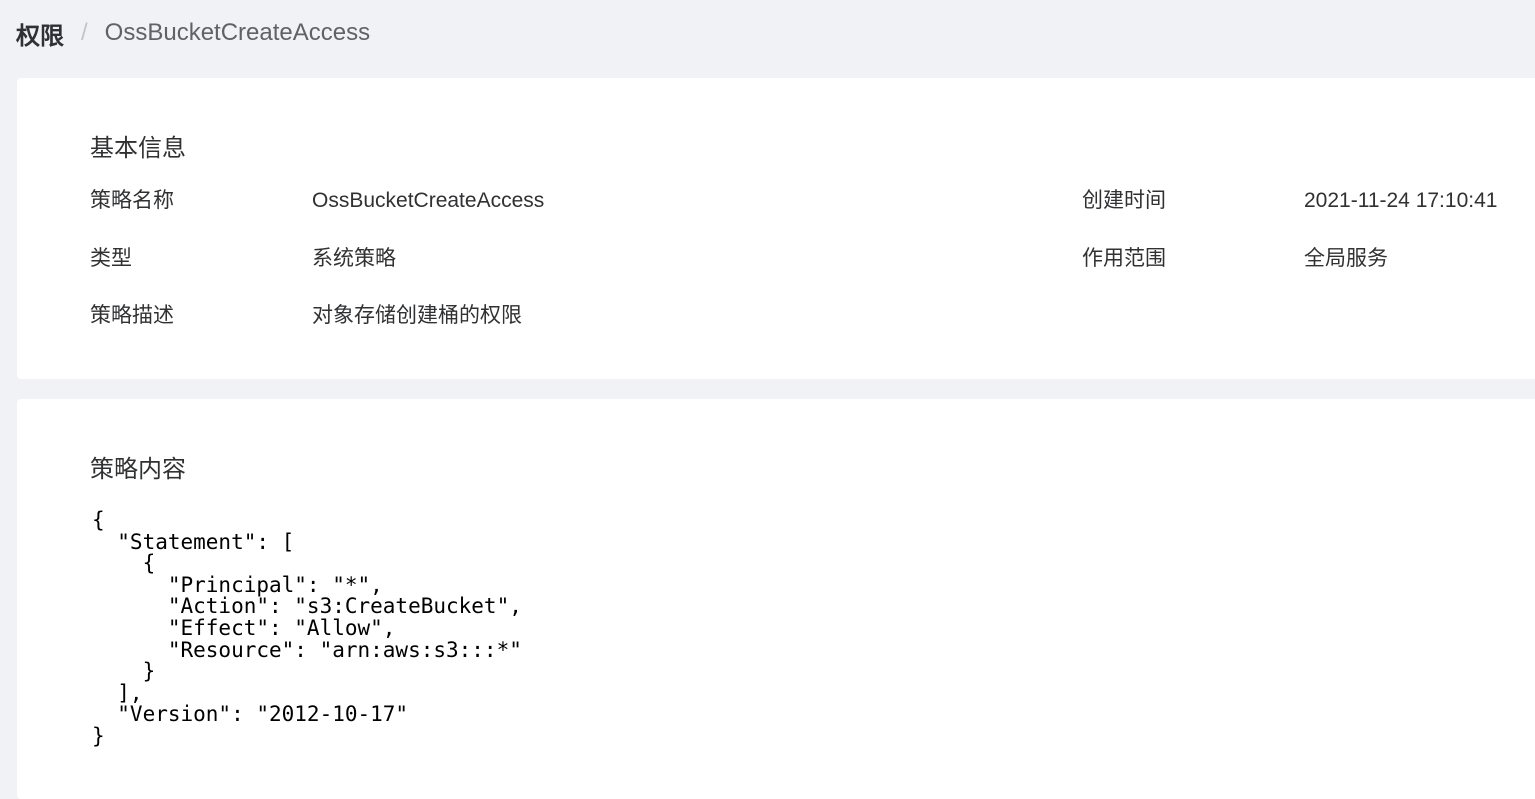 The height and width of the screenshot is (799, 1535). Describe the element at coordinates (132, 315) in the screenshot. I see `description-label: 策略描述` at that location.